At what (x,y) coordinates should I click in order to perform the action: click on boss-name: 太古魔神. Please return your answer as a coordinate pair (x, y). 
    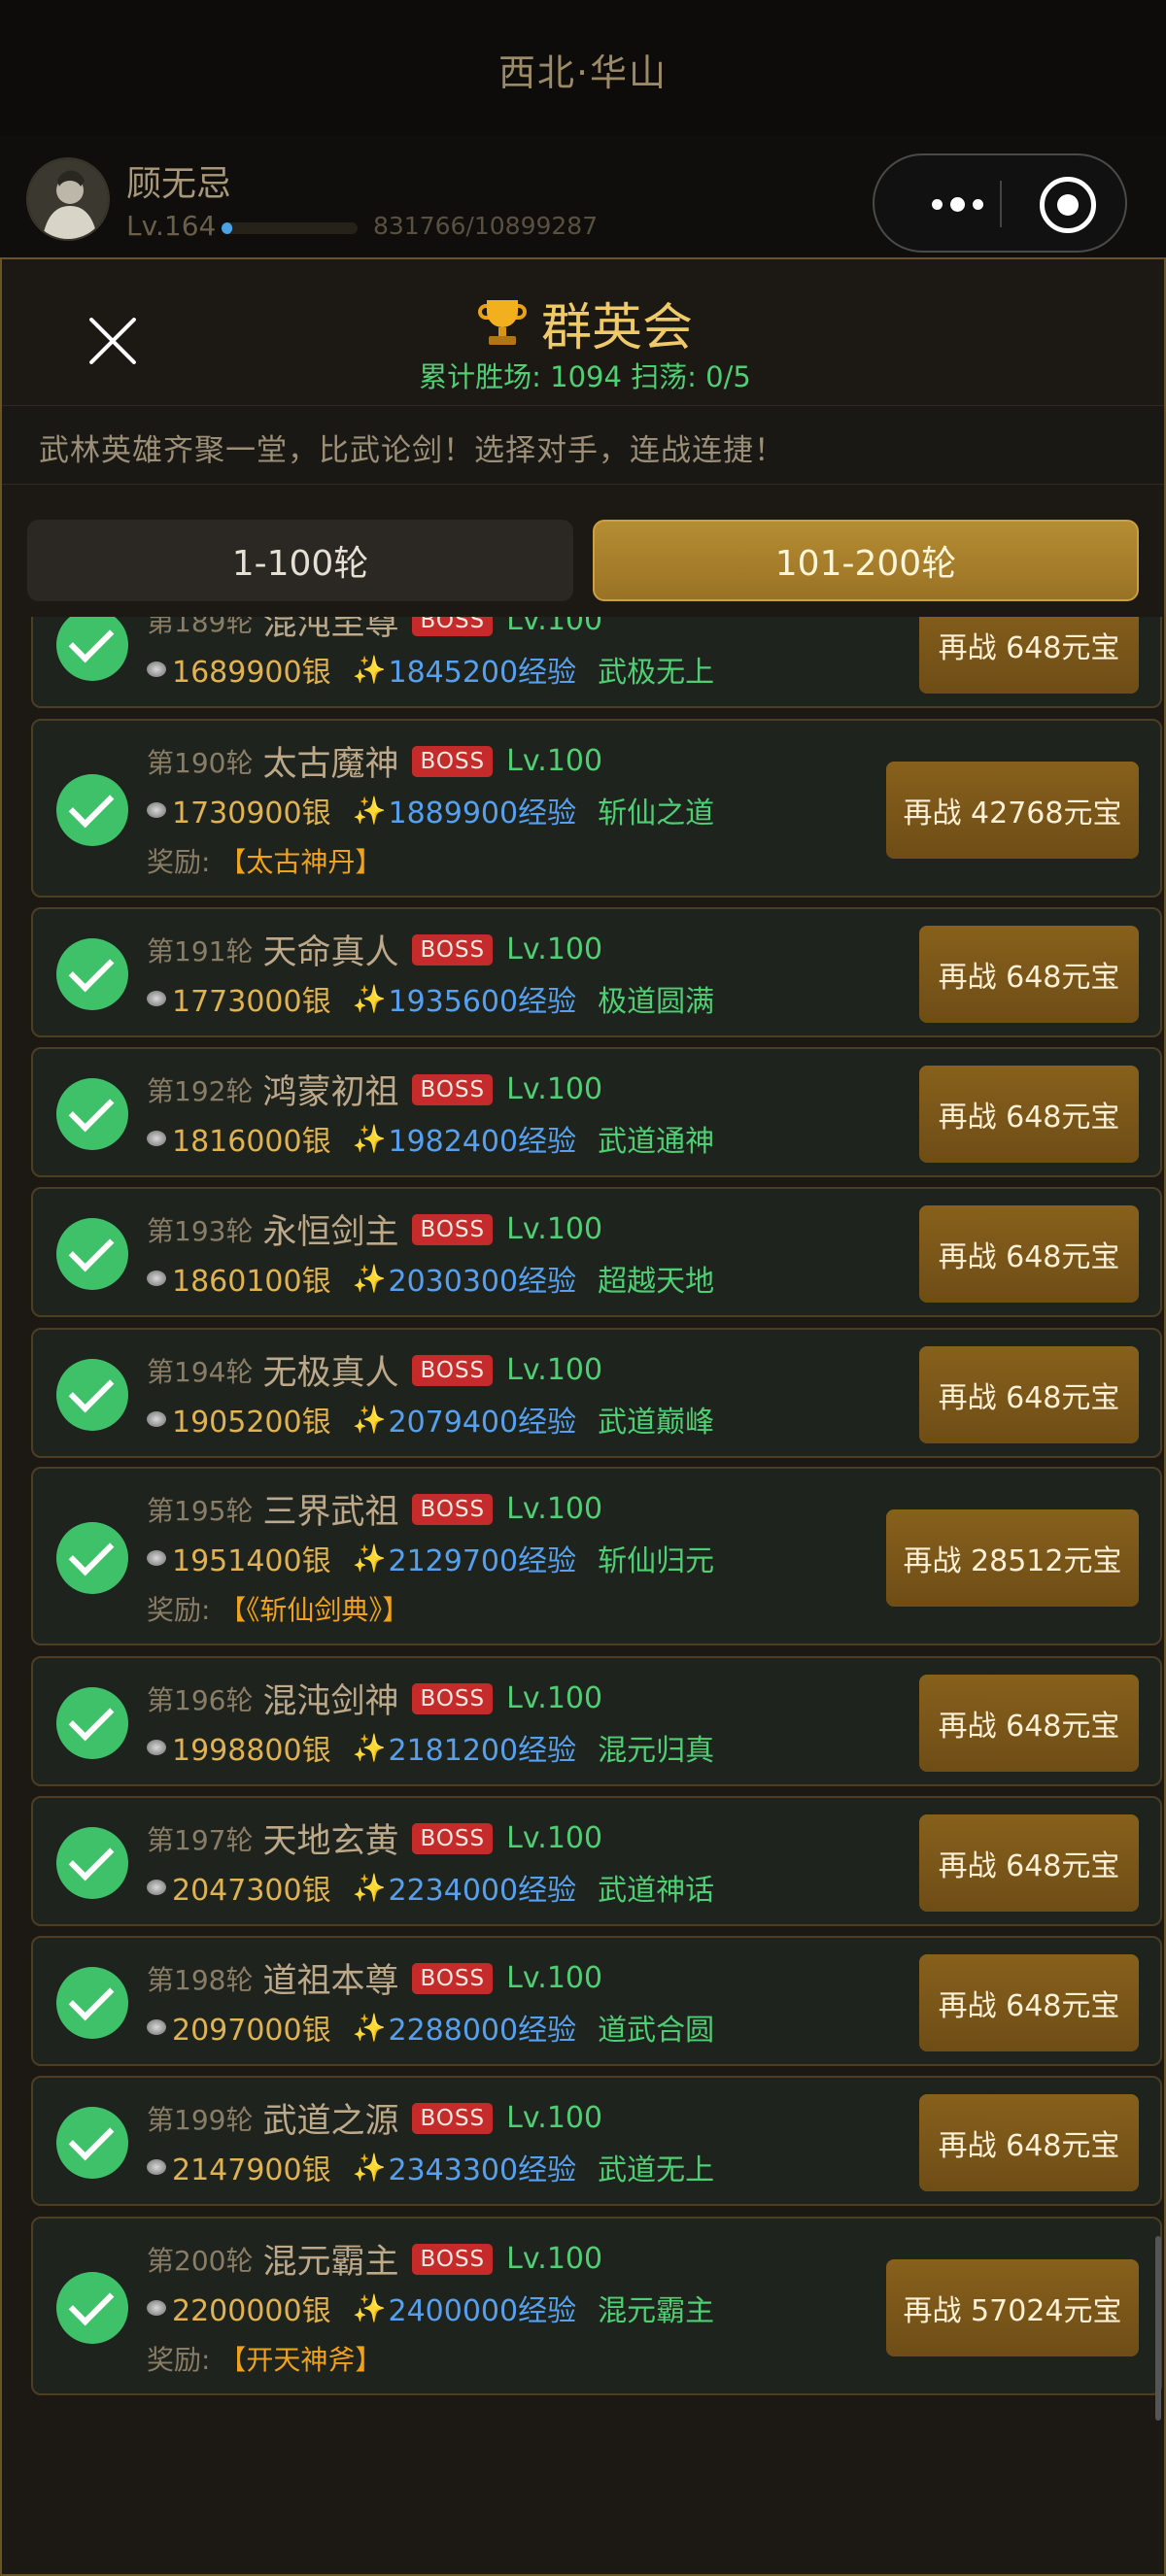
    Looking at the image, I should click on (330, 764).